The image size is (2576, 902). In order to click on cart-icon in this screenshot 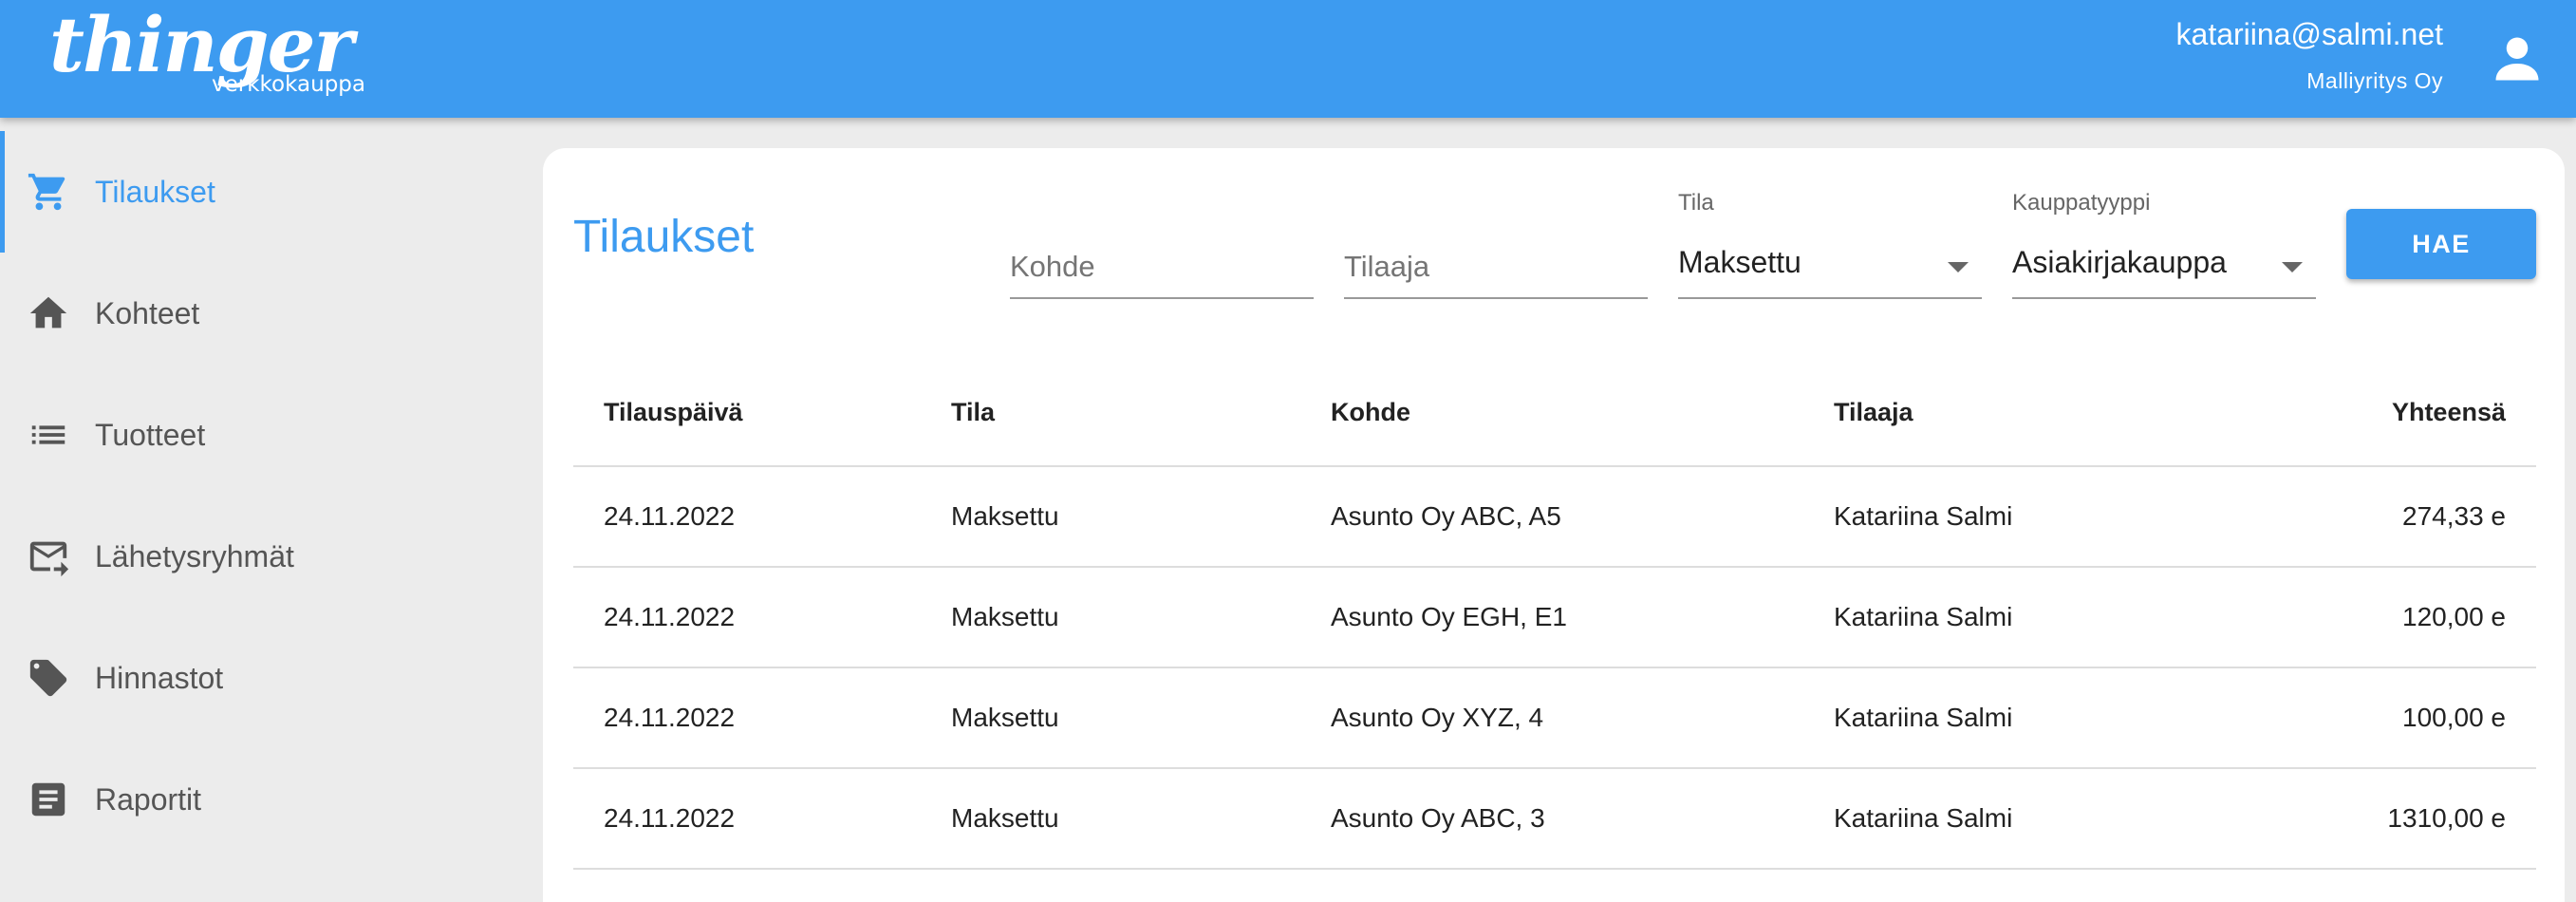, I will do `click(46, 192)`.